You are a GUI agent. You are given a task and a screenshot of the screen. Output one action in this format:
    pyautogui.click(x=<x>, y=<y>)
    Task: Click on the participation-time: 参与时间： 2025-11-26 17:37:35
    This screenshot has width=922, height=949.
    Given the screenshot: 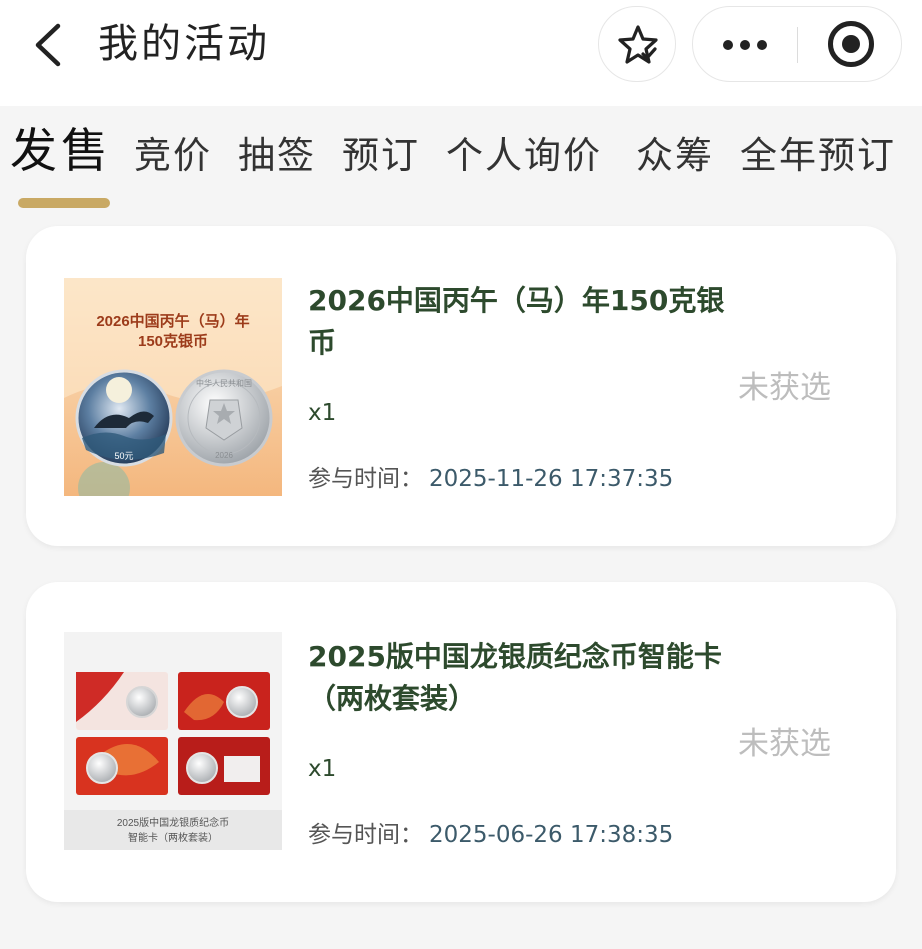 What is the action you would take?
    pyautogui.click(x=490, y=479)
    